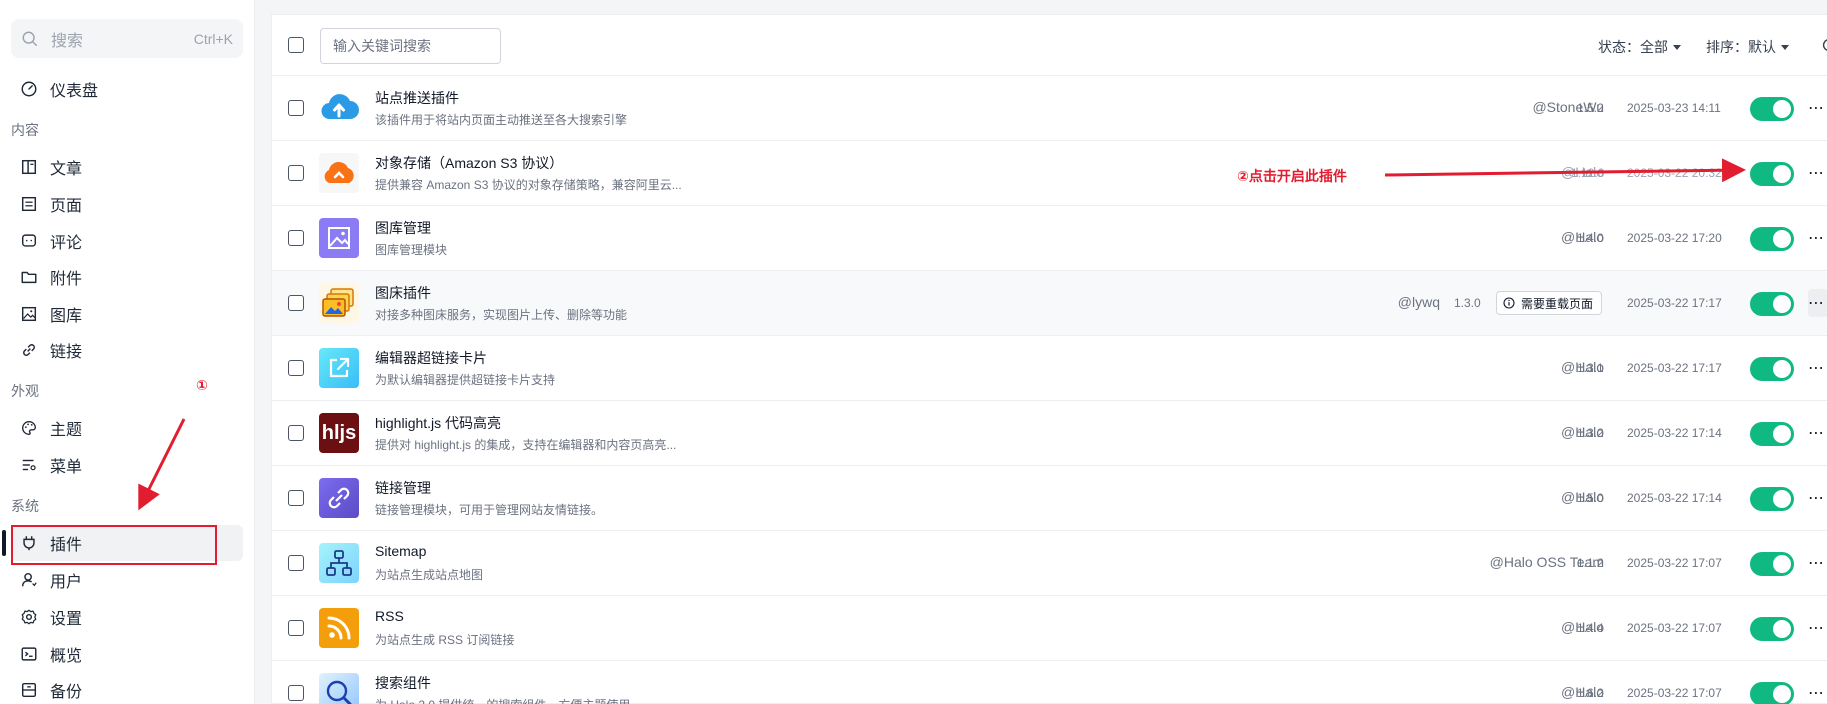 The height and width of the screenshot is (704, 1827). What do you see at coordinates (66, 656) in the screenshot?
I see `sidebar-item-label: 概览` at bounding box center [66, 656].